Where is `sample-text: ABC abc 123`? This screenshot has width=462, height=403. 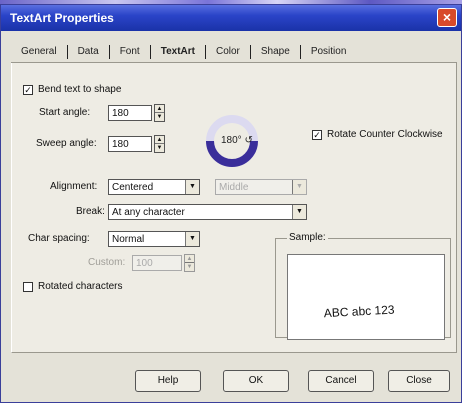
sample-text: ABC abc 123 is located at coordinates (359, 311).